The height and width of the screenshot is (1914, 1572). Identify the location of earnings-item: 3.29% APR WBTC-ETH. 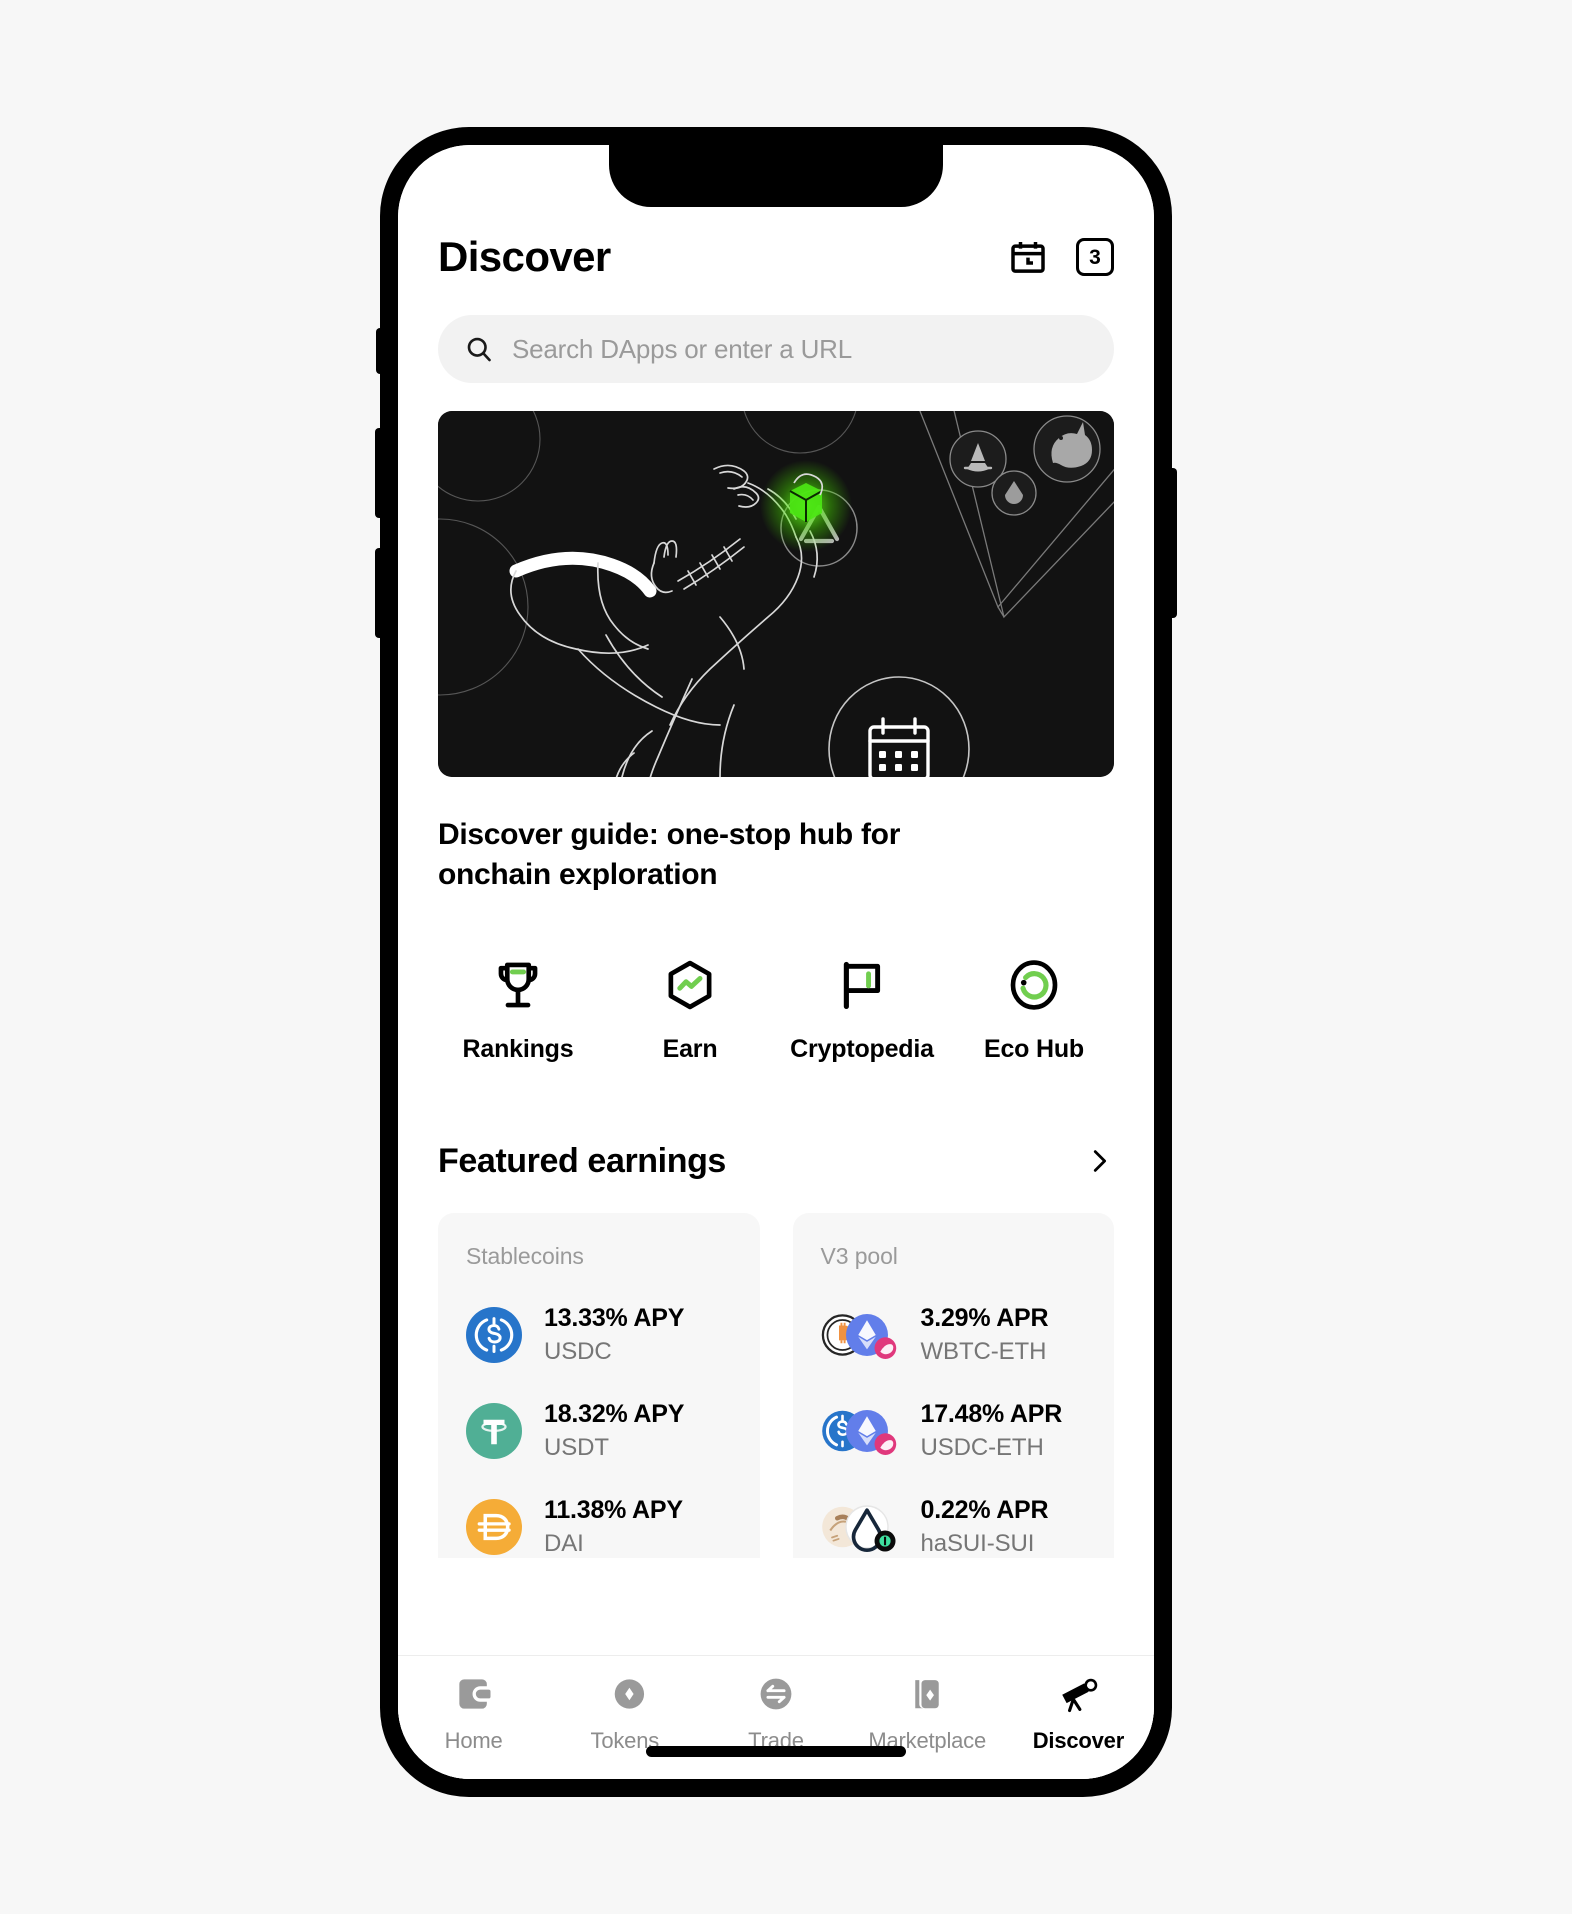
(954, 1335).